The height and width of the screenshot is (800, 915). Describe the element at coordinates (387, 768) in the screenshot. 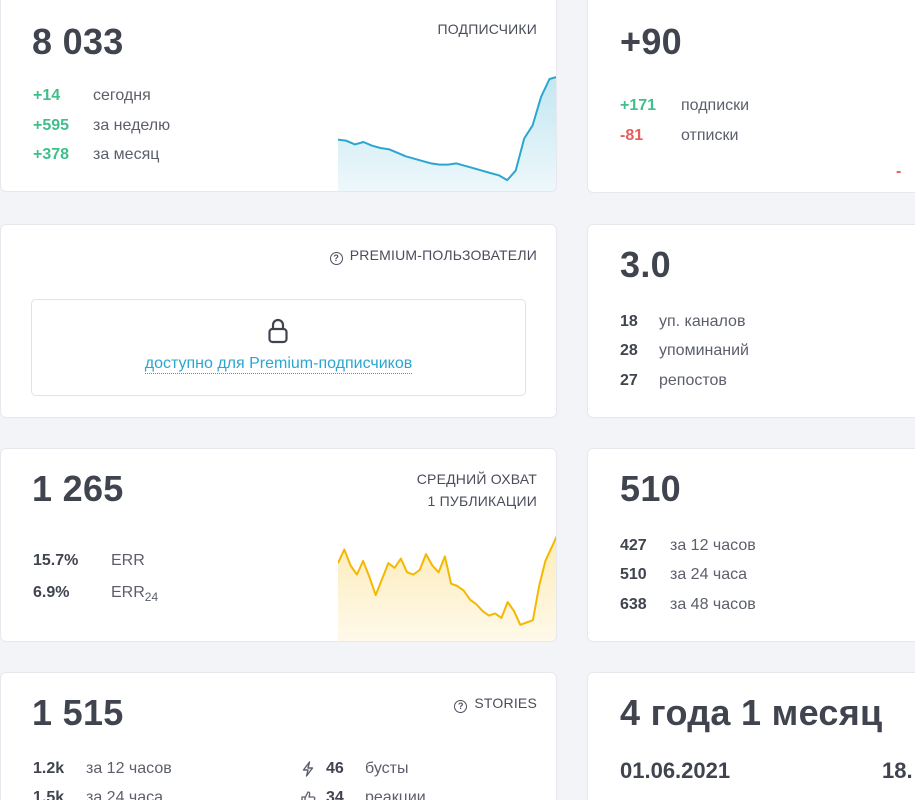

I see `stories-boosts-label: бусты` at that location.